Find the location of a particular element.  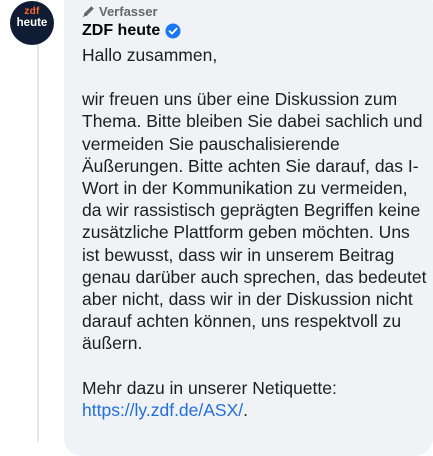

pen-icon is located at coordinates (88, 11).